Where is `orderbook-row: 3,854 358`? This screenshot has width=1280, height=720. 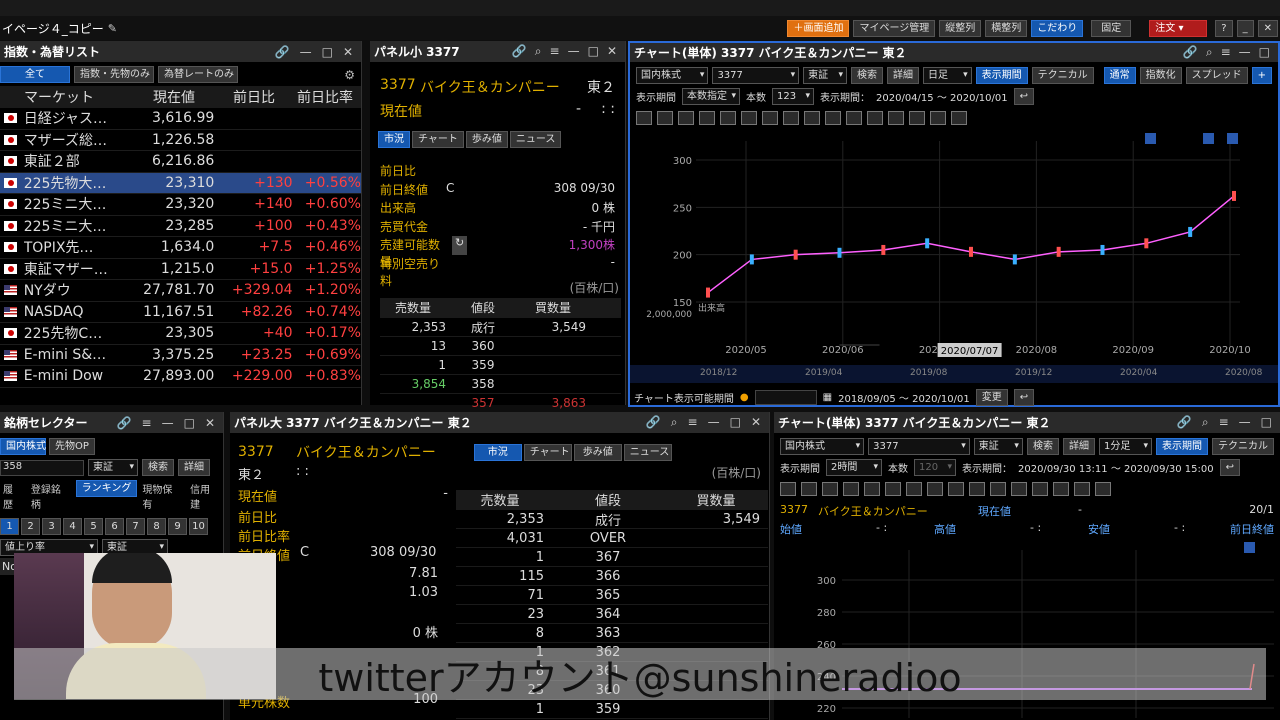
orderbook-row: 3,854 358 is located at coordinates (500, 384).